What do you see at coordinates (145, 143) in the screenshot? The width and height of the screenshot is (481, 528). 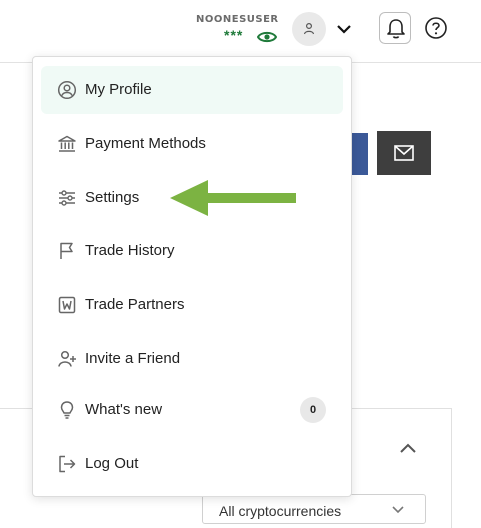 I see `menu-item-label: Payment Methods` at bounding box center [145, 143].